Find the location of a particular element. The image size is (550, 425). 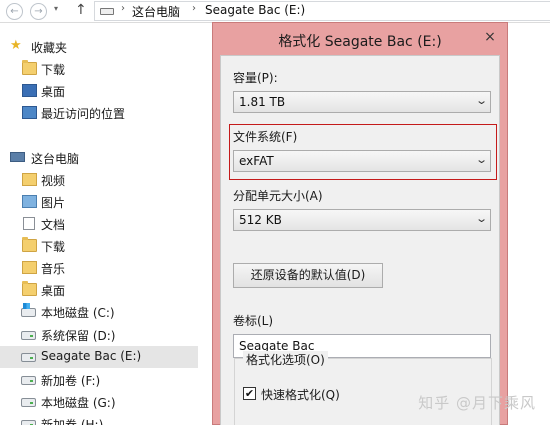

nav-item-favorites: ★ 收藏夹 is located at coordinates (99, 47).